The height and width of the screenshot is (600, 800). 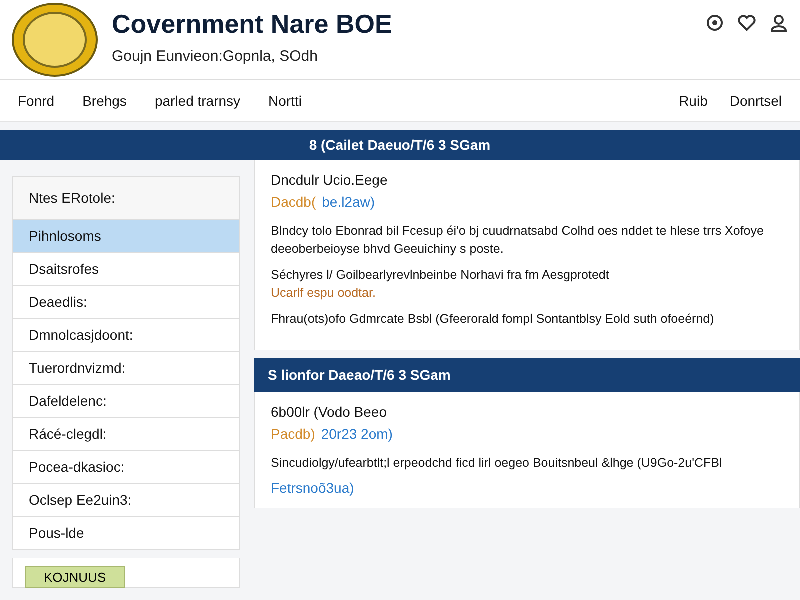 What do you see at coordinates (197, 100) in the screenshot?
I see `nav-link: parled trarnsy` at bounding box center [197, 100].